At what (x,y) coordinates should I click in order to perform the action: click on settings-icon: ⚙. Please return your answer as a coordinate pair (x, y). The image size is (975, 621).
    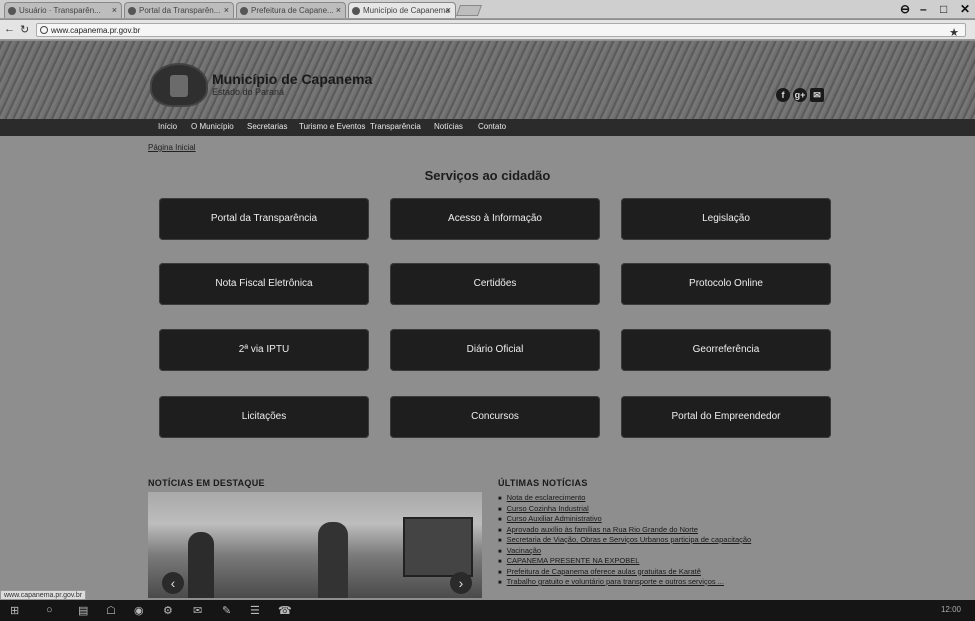
    Looking at the image, I should click on (168, 610).